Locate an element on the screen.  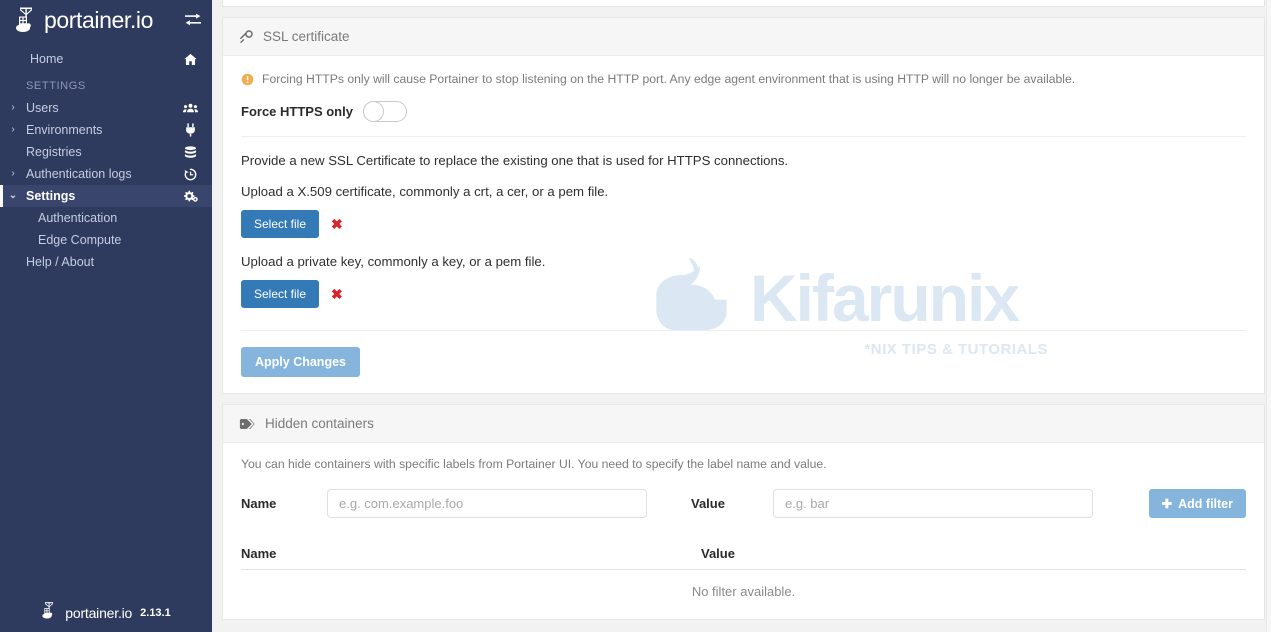
gears-icon is located at coordinates (190, 196).